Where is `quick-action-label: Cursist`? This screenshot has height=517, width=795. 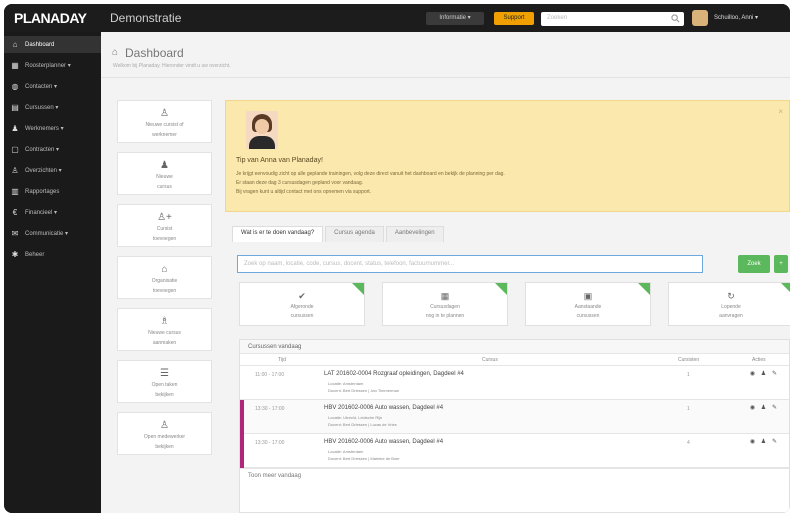
quick-action-label: Cursist is located at coordinates (164, 229).